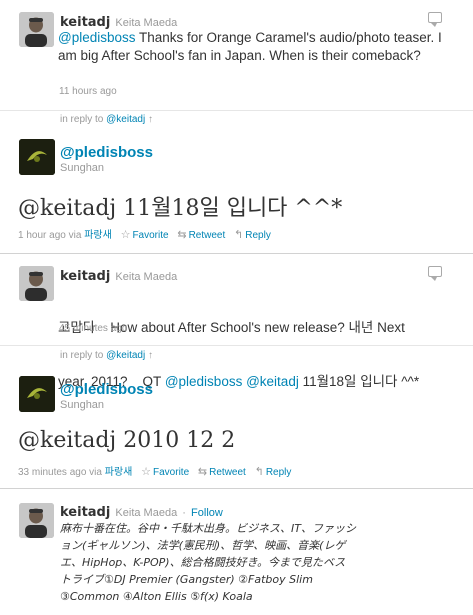  I want to click on timestamp: 1 hour ago, so click(42, 235).